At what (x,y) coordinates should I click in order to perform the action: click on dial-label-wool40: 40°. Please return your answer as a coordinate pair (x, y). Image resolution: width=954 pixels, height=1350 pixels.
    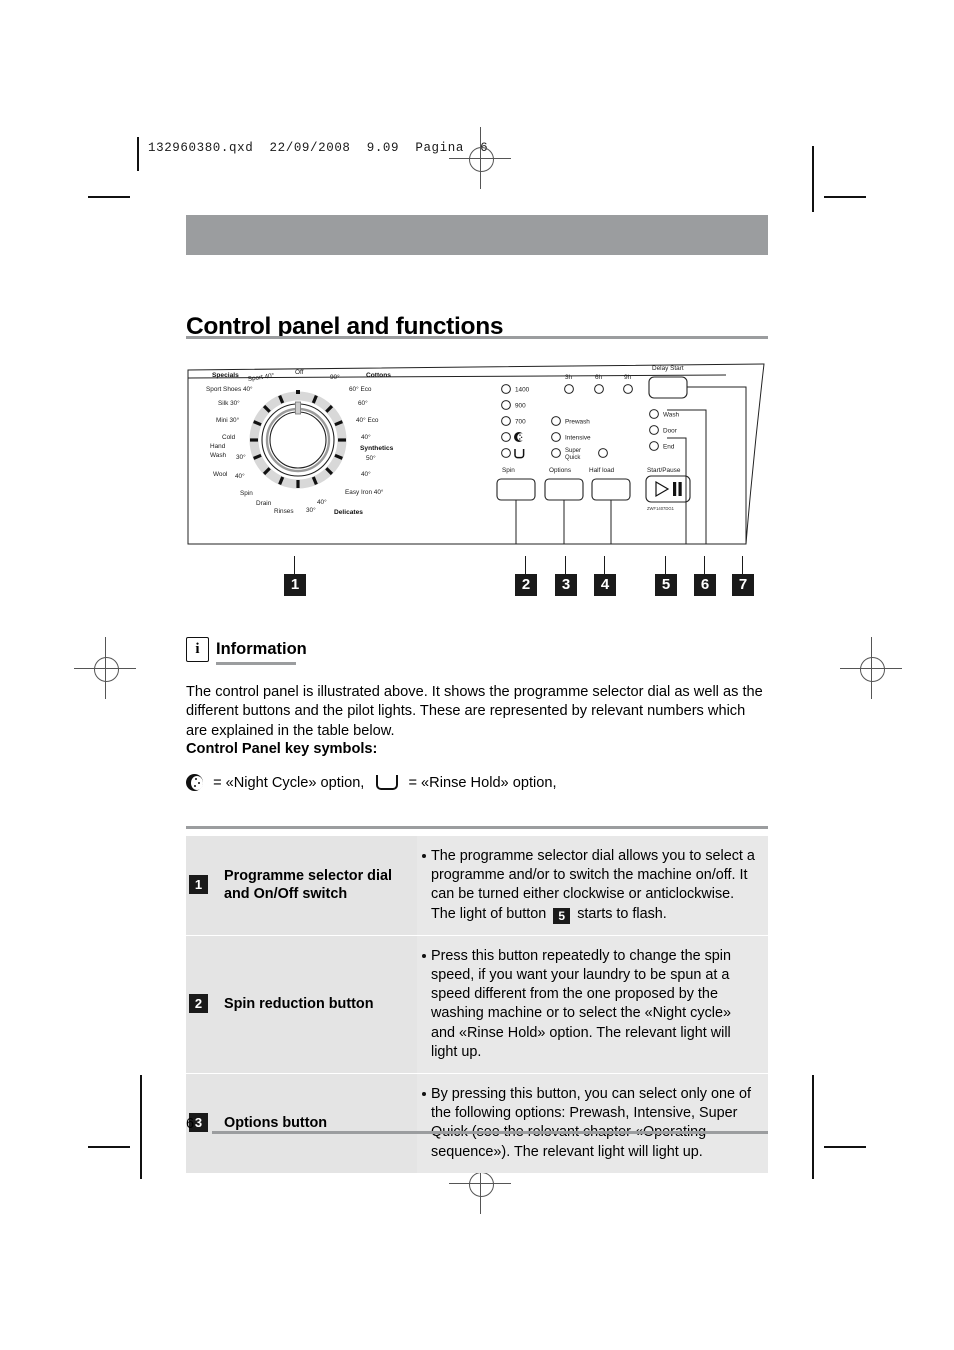
    Looking at the image, I should click on (240, 476).